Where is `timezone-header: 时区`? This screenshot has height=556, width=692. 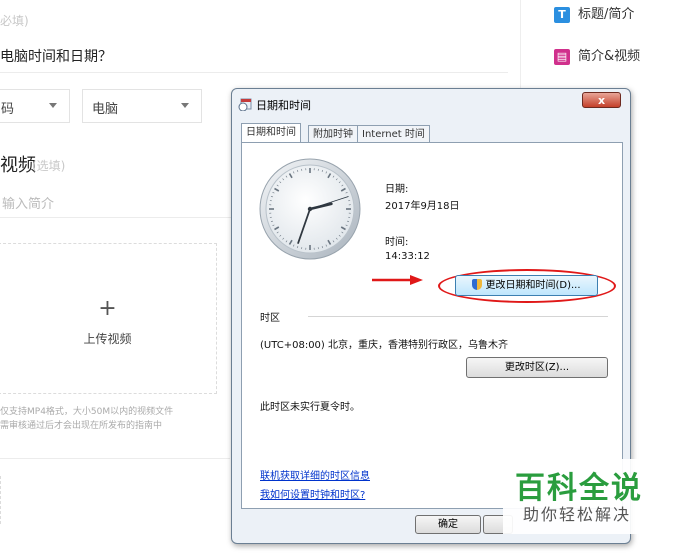 timezone-header: 时区 is located at coordinates (270, 318).